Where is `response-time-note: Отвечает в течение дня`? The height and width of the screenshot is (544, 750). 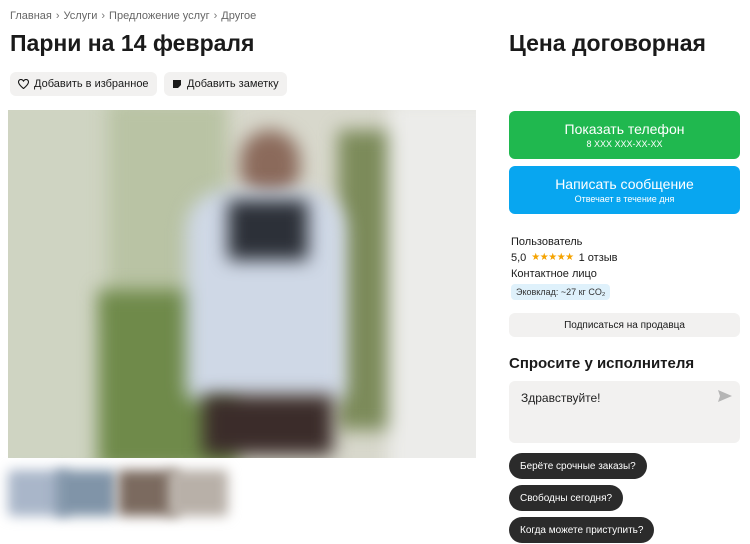 response-time-note: Отвечает в течение дня is located at coordinates (624, 199).